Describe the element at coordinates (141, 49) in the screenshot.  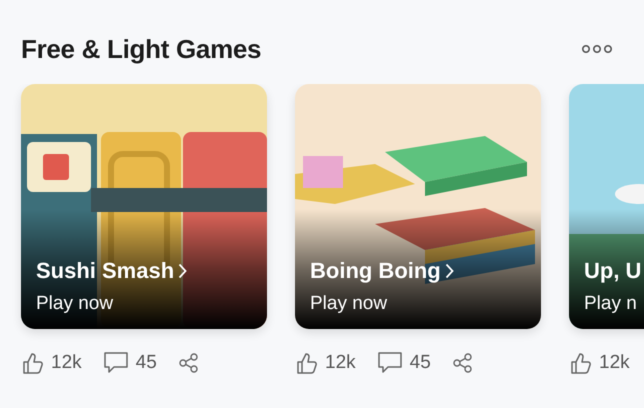
I see `section-title: Free & Light Games` at that location.